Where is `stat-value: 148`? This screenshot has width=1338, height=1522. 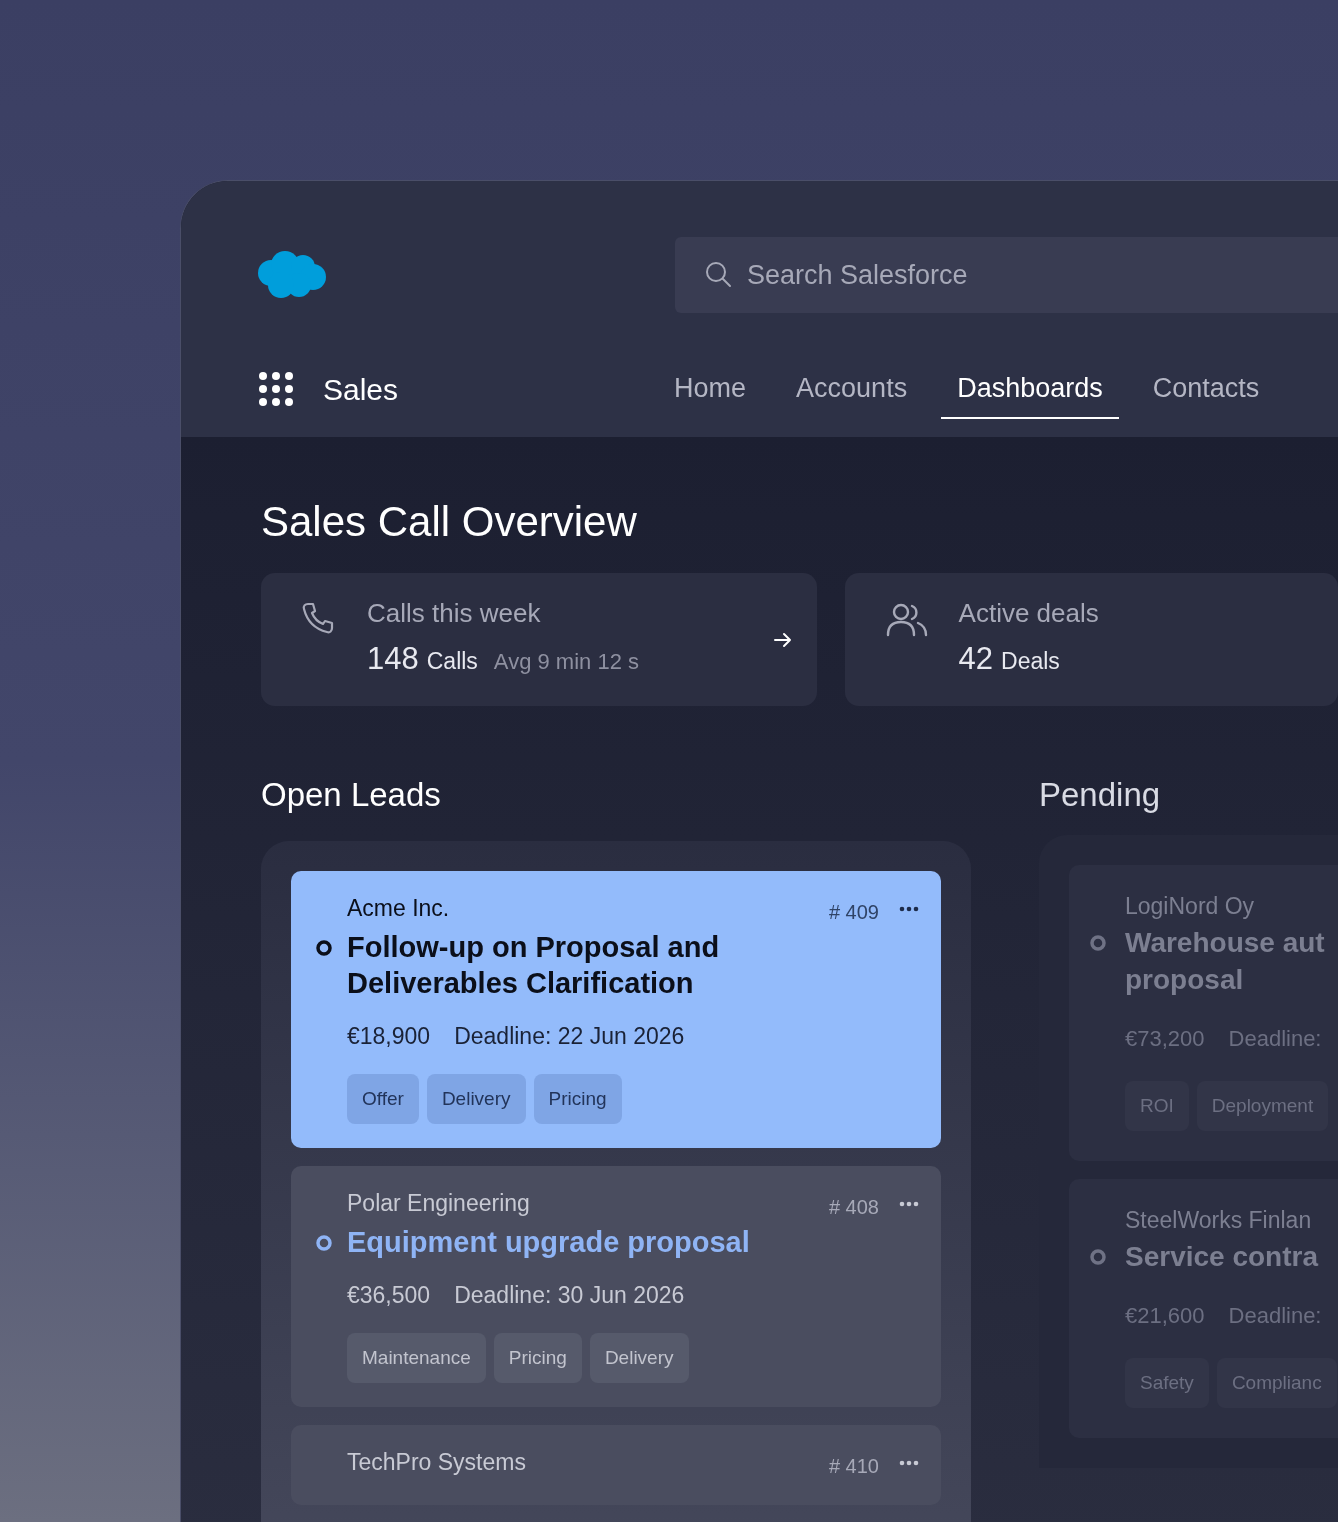
stat-value: 148 is located at coordinates (393, 658).